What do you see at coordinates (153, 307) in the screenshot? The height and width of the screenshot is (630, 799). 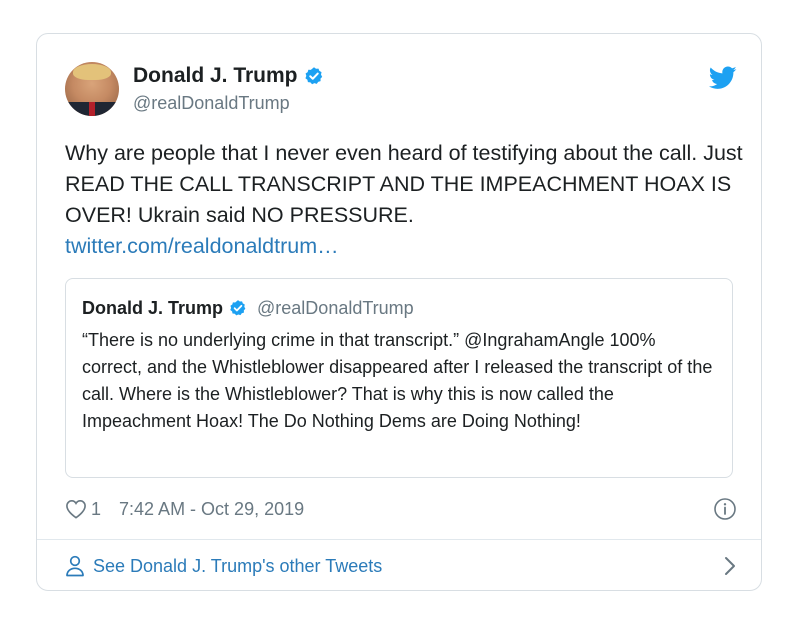 I see `quoted-author-name: Donald J. Trump` at bounding box center [153, 307].